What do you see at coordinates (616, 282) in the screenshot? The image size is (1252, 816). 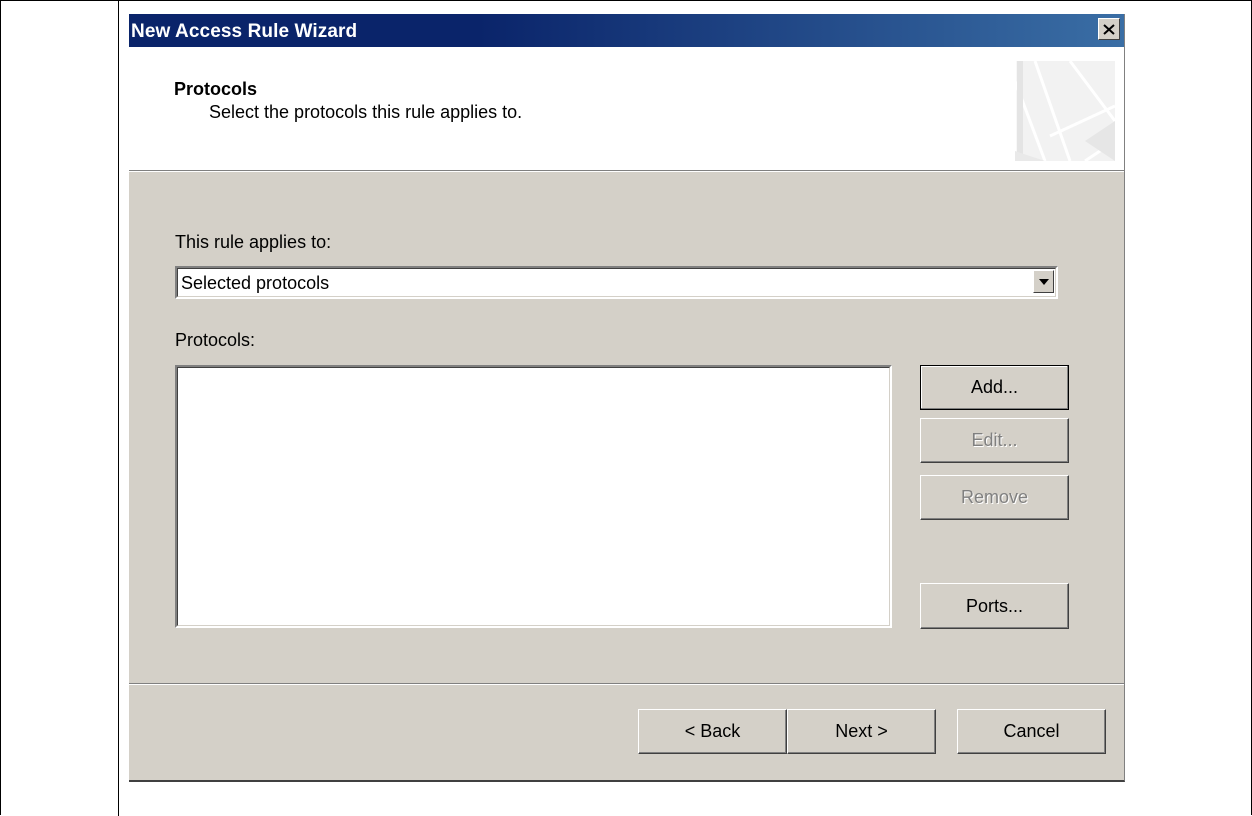 I see `applies-to-select: Selected protocols` at bounding box center [616, 282].